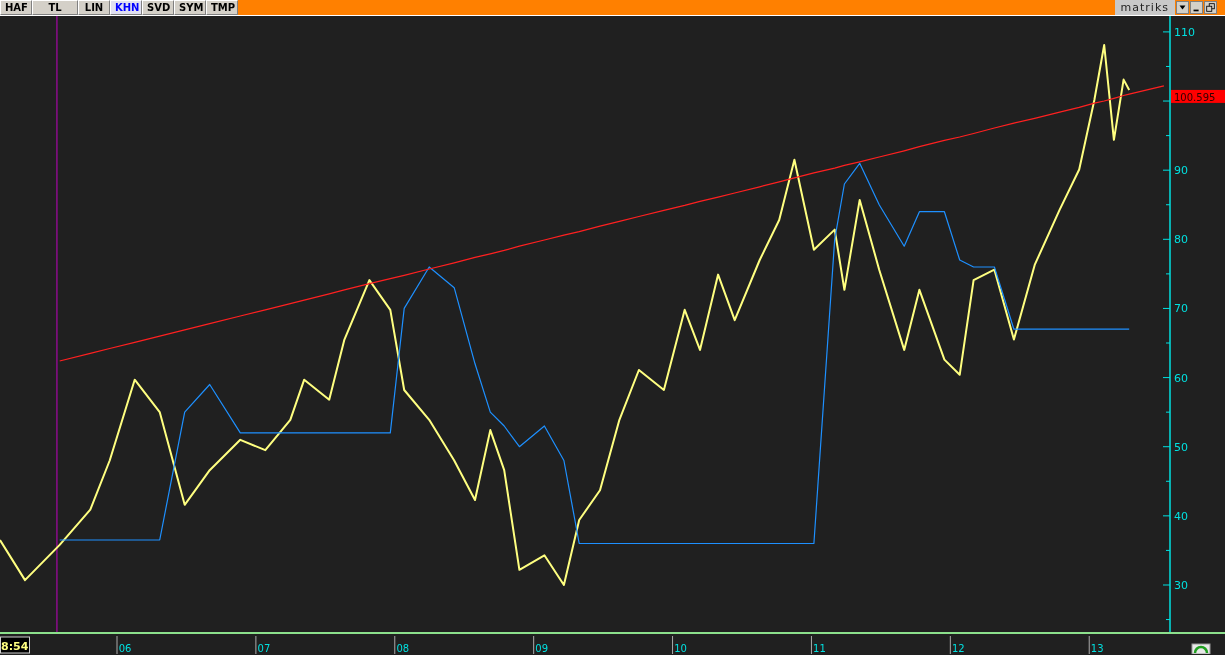 The height and width of the screenshot is (655, 1225). Describe the element at coordinates (1196, 7) in the screenshot. I see `minimize-icon` at that location.